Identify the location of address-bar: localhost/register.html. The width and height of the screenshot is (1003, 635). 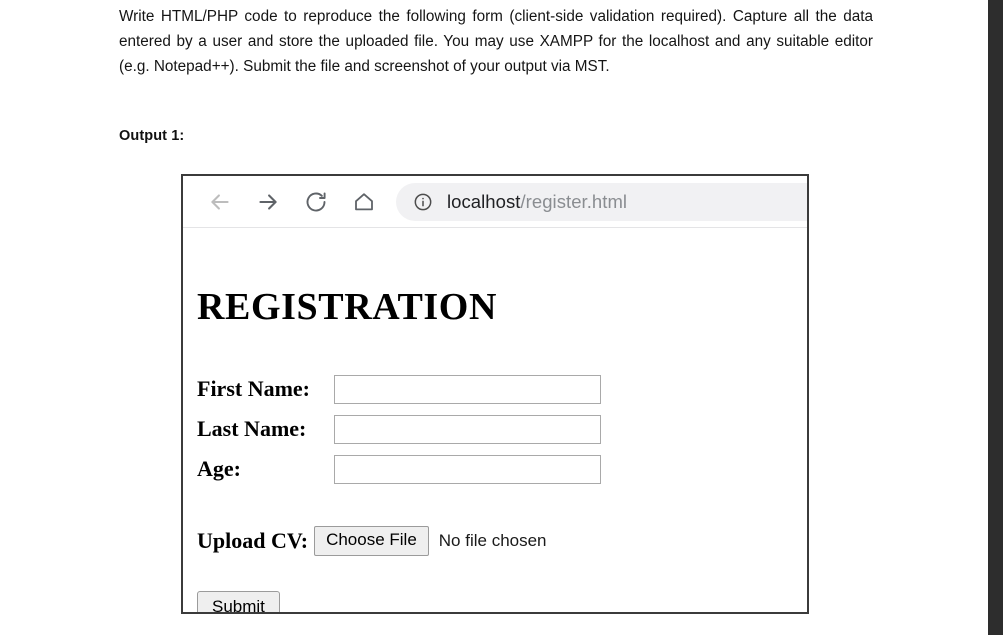
(601, 201).